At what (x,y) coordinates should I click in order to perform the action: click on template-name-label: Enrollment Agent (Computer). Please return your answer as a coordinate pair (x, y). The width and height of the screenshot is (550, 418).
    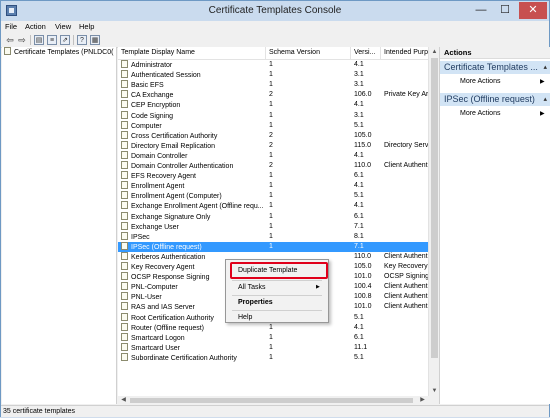
    Looking at the image, I should click on (176, 197).